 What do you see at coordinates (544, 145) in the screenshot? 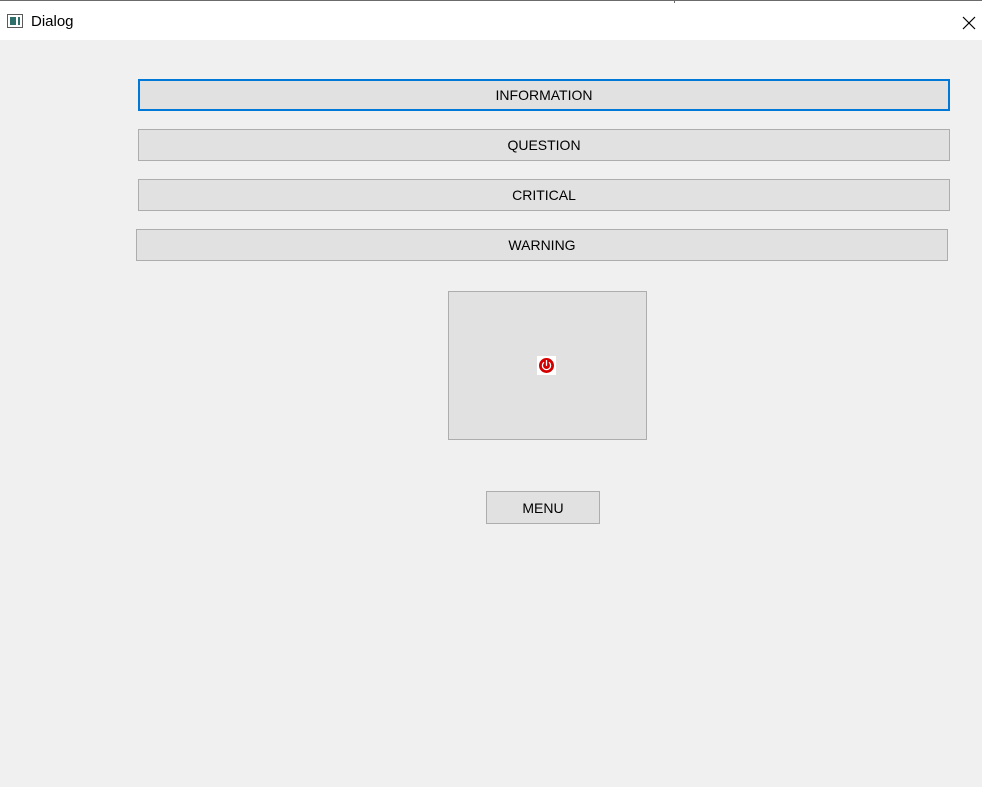
I see `question-button: QUESTION` at bounding box center [544, 145].